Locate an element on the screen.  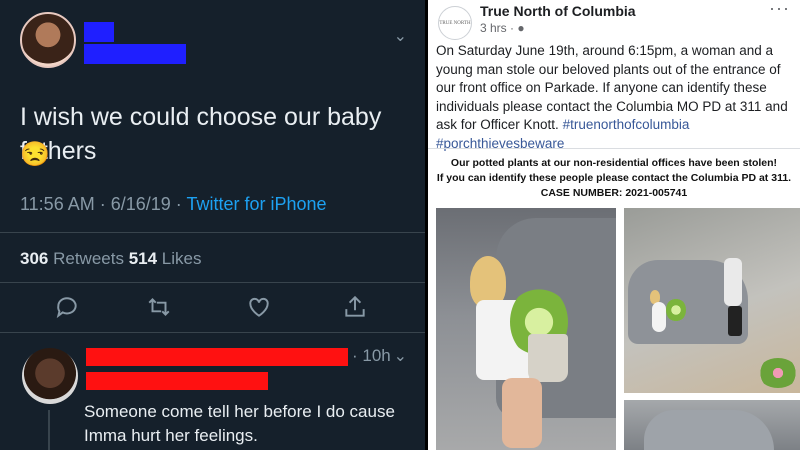
post-timestamp: 3 hrs · ● is located at coordinates (502, 28).